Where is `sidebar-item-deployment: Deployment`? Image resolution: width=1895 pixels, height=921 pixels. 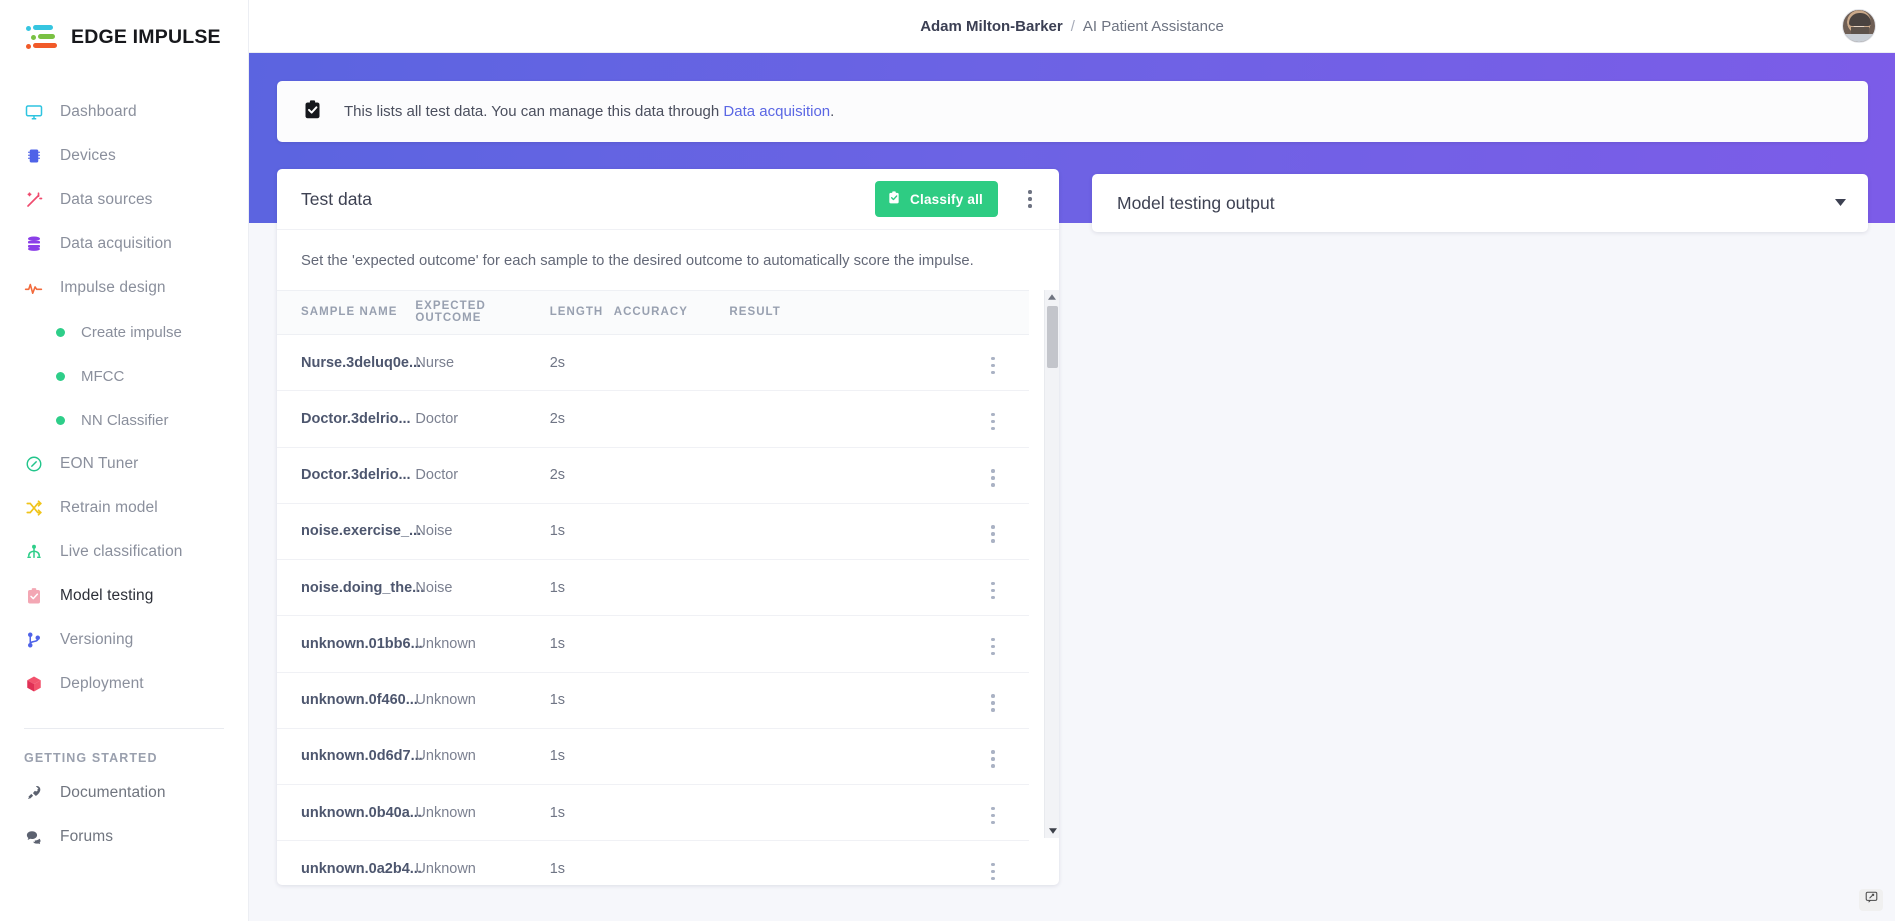 sidebar-item-deployment: Deployment is located at coordinates (124, 684).